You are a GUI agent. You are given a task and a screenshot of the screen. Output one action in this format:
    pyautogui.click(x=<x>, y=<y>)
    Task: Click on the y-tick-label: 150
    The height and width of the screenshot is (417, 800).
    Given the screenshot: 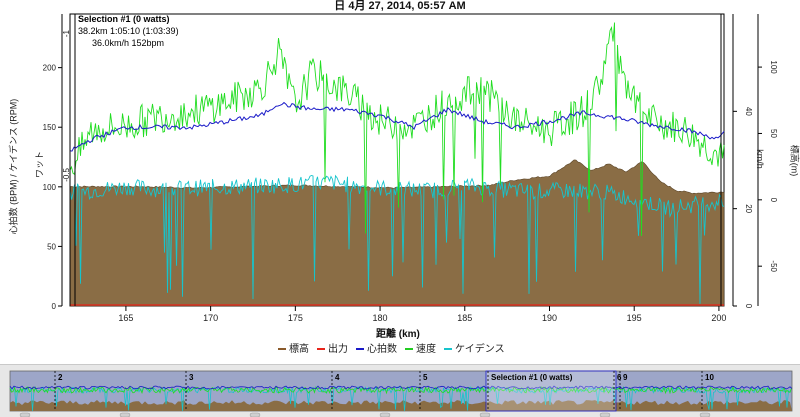 What is the action you would take?
    pyautogui.click(x=50, y=127)
    